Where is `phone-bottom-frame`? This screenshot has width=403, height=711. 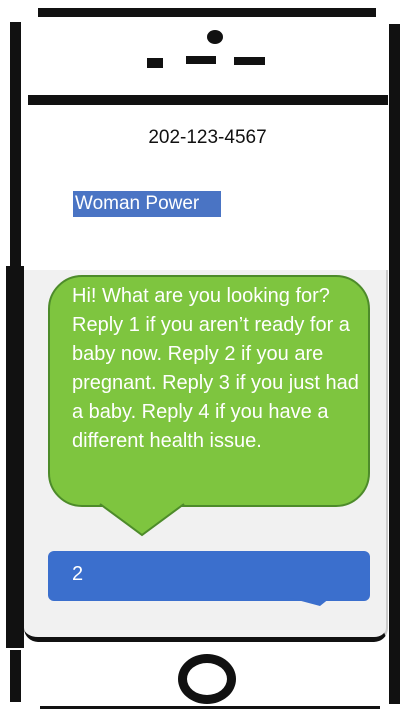
phone-bottom-frame is located at coordinates (210, 707).